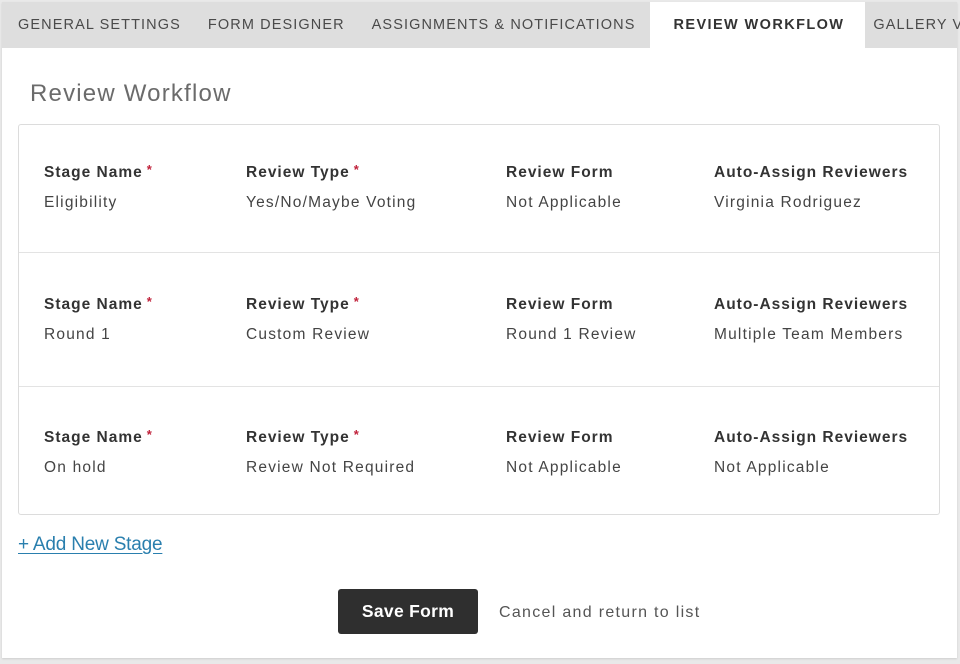  Describe the element at coordinates (131, 93) in the screenshot. I see `page-title: Review Workflow` at that location.